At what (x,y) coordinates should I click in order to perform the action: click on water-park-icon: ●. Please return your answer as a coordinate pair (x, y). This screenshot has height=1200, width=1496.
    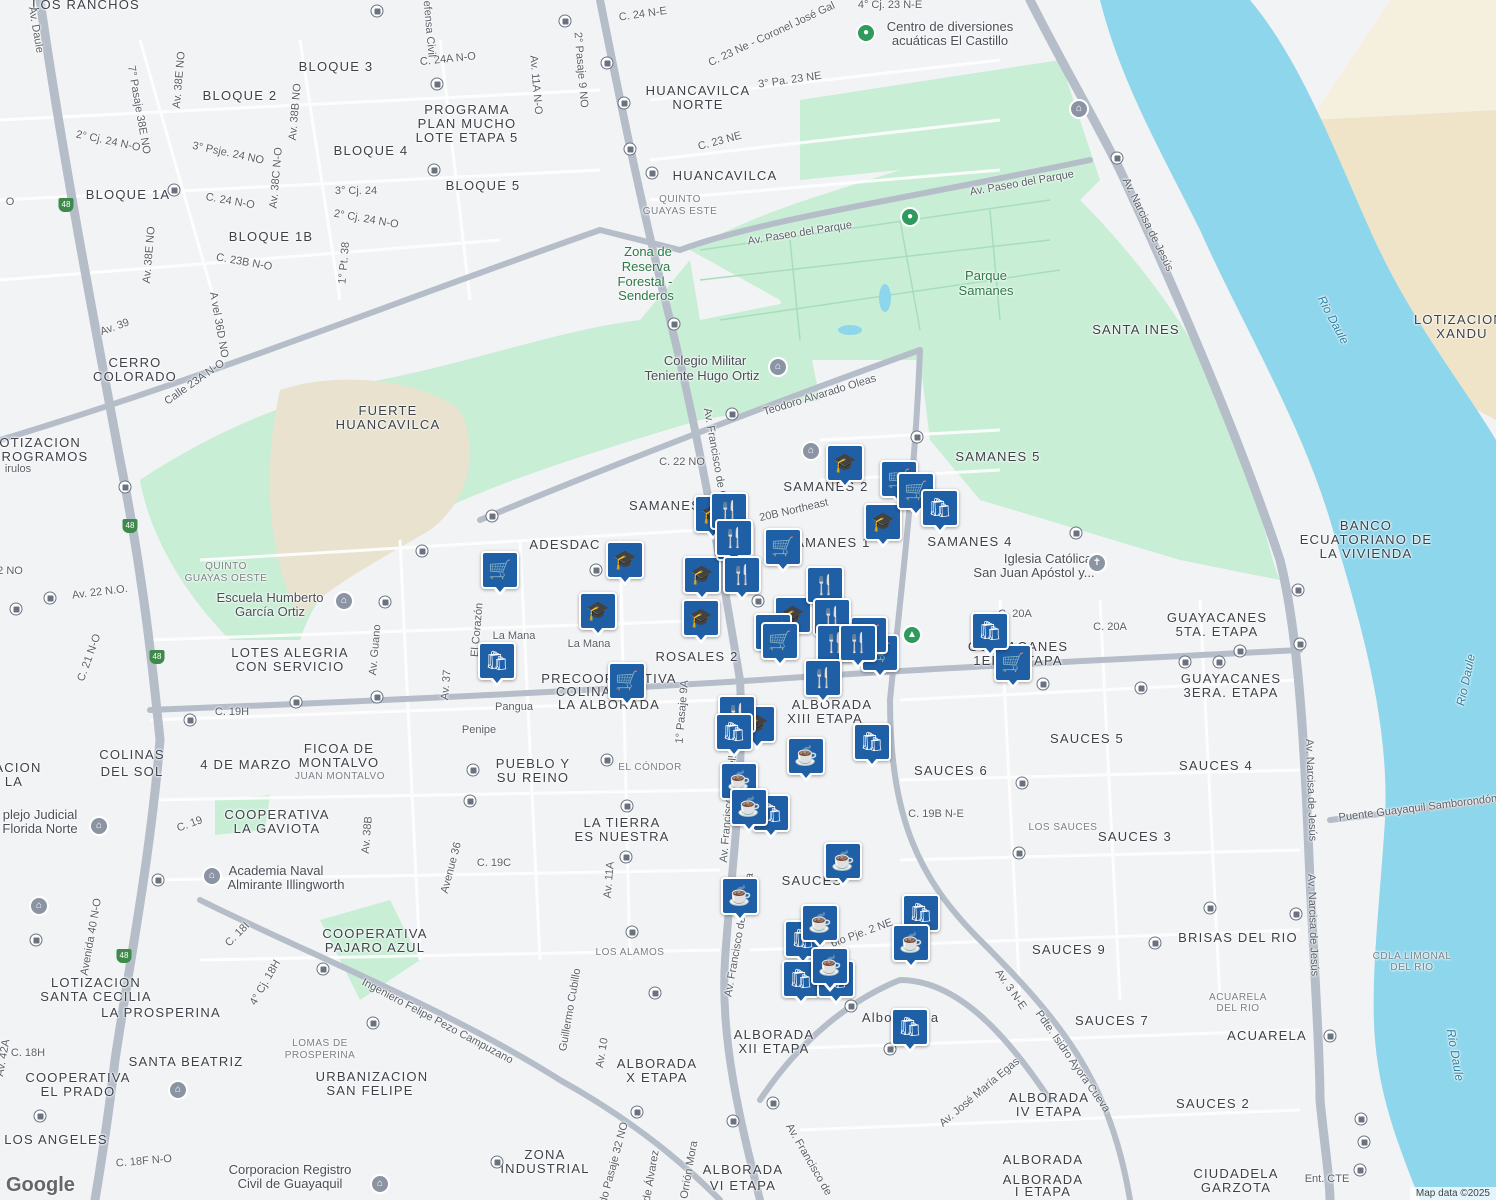
    Looking at the image, I should click on (866, 33).